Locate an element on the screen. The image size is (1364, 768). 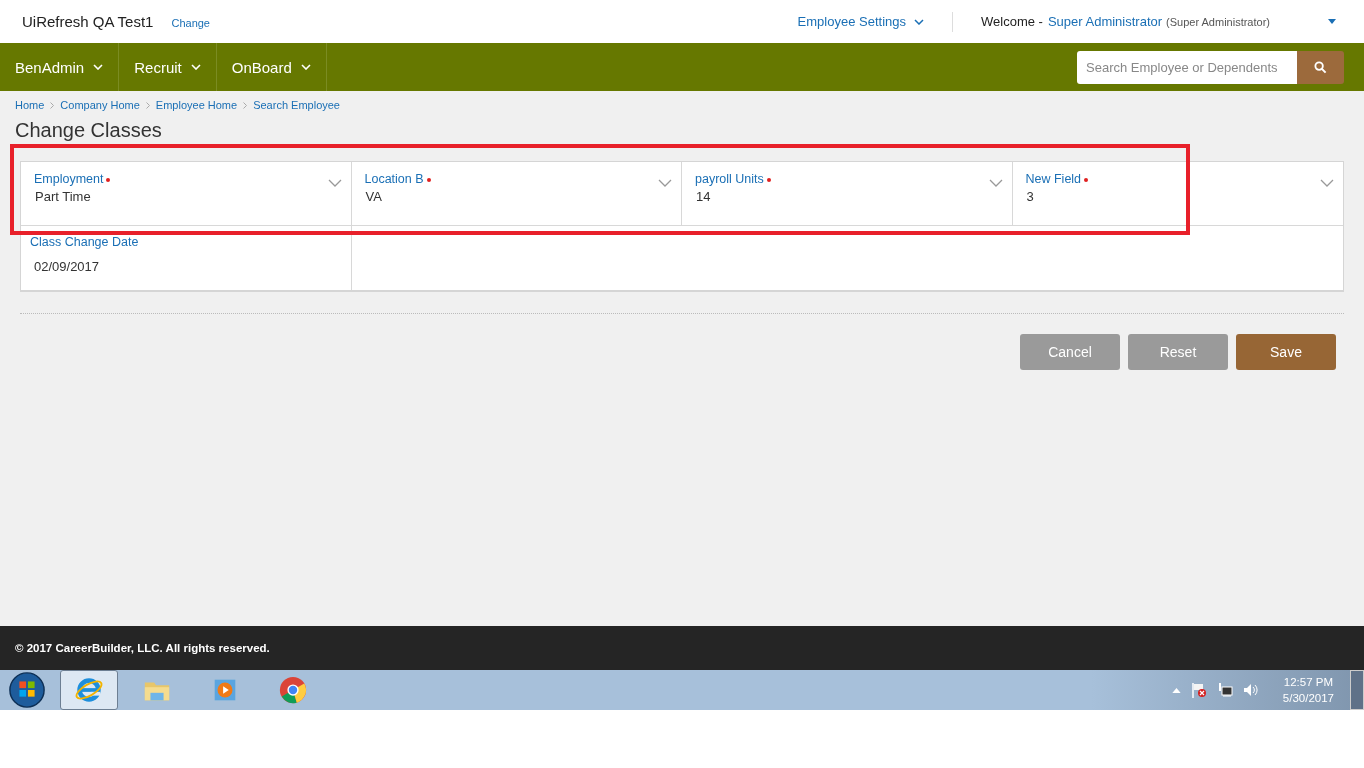
flag-icon is located at coordinates (1198, 690).